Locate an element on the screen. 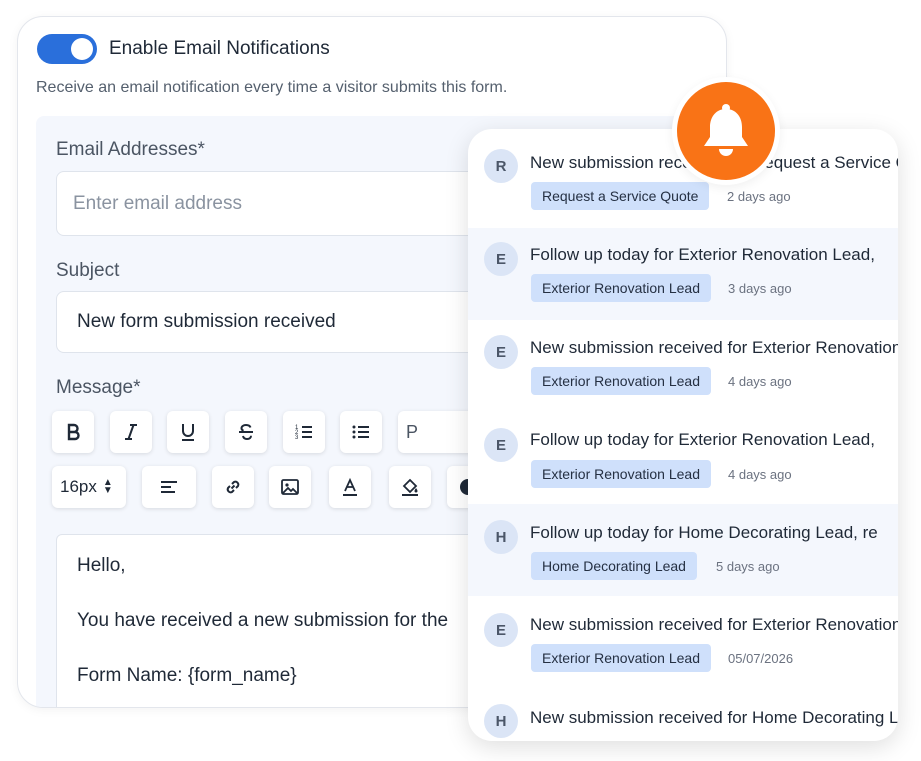  strikethrough-icon is located at coordinates (246, 432).